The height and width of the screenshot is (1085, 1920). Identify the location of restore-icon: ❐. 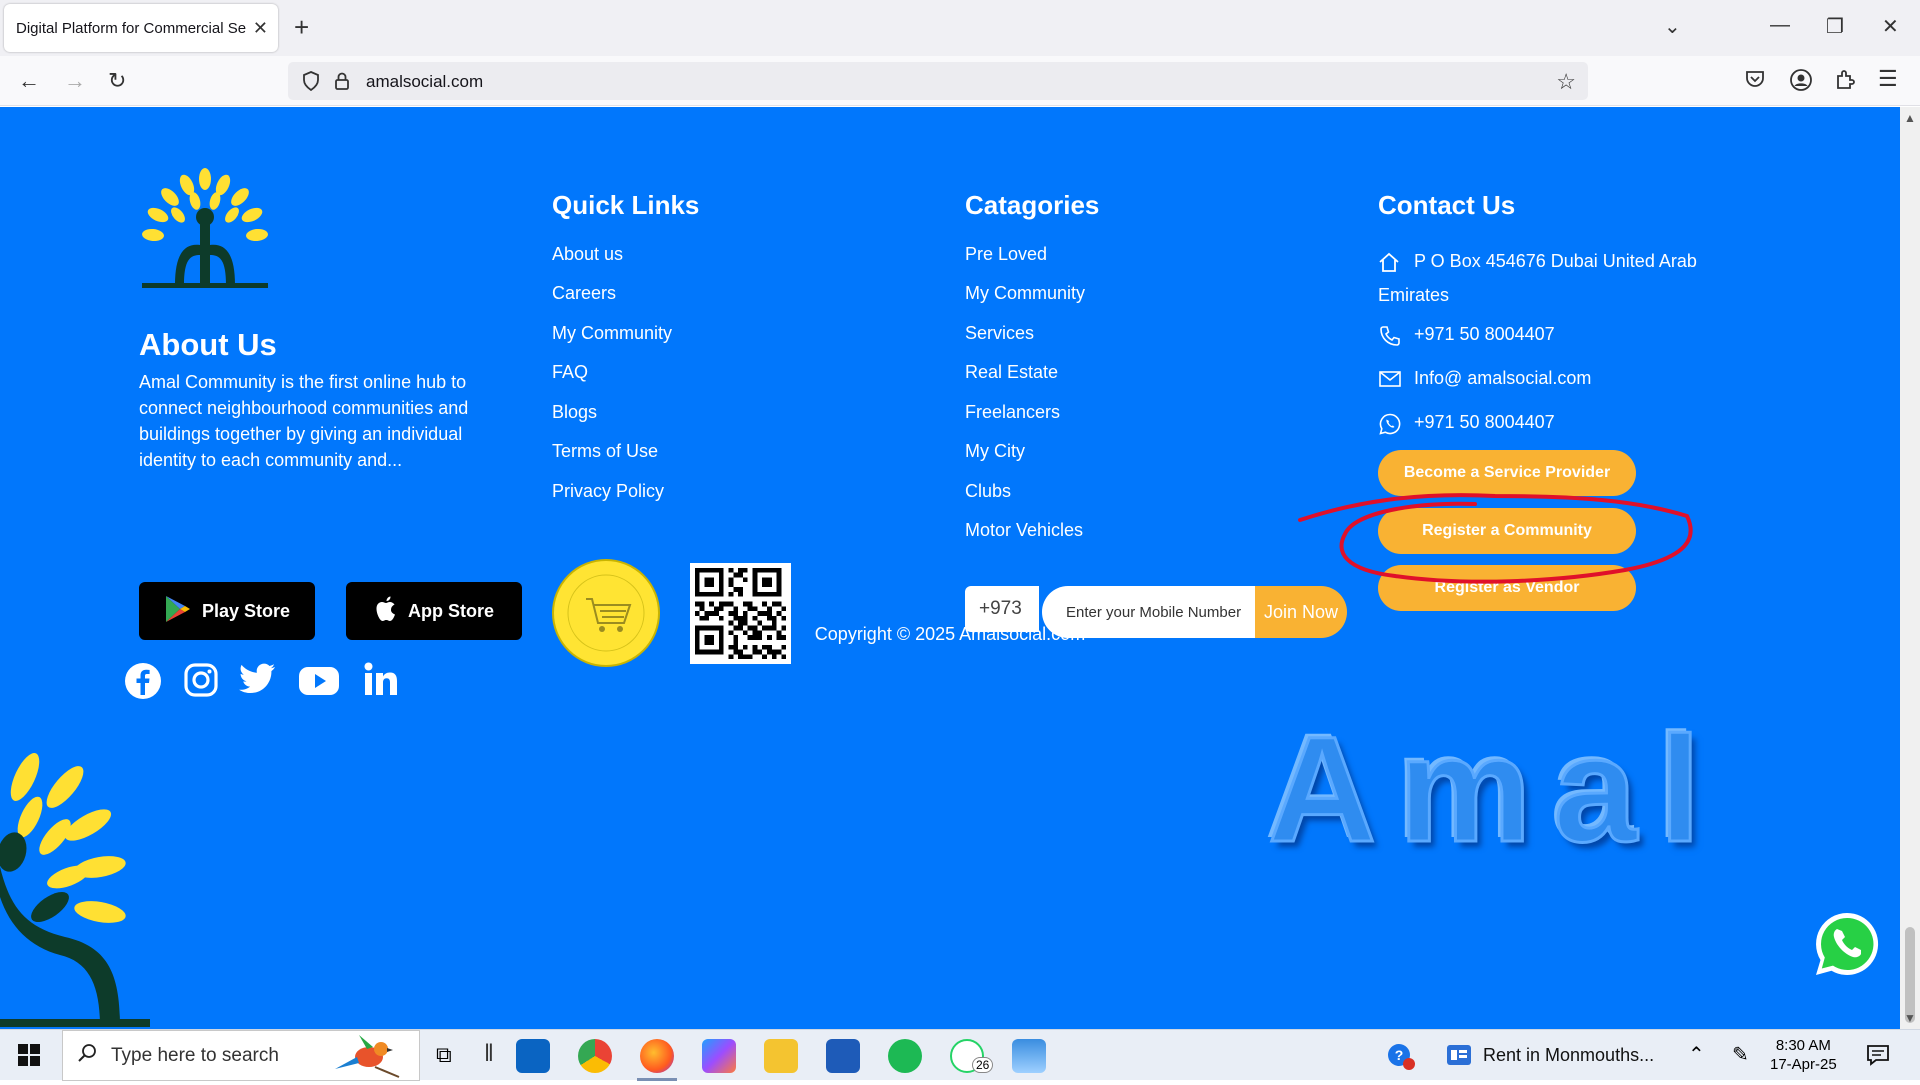
(1835, 26).